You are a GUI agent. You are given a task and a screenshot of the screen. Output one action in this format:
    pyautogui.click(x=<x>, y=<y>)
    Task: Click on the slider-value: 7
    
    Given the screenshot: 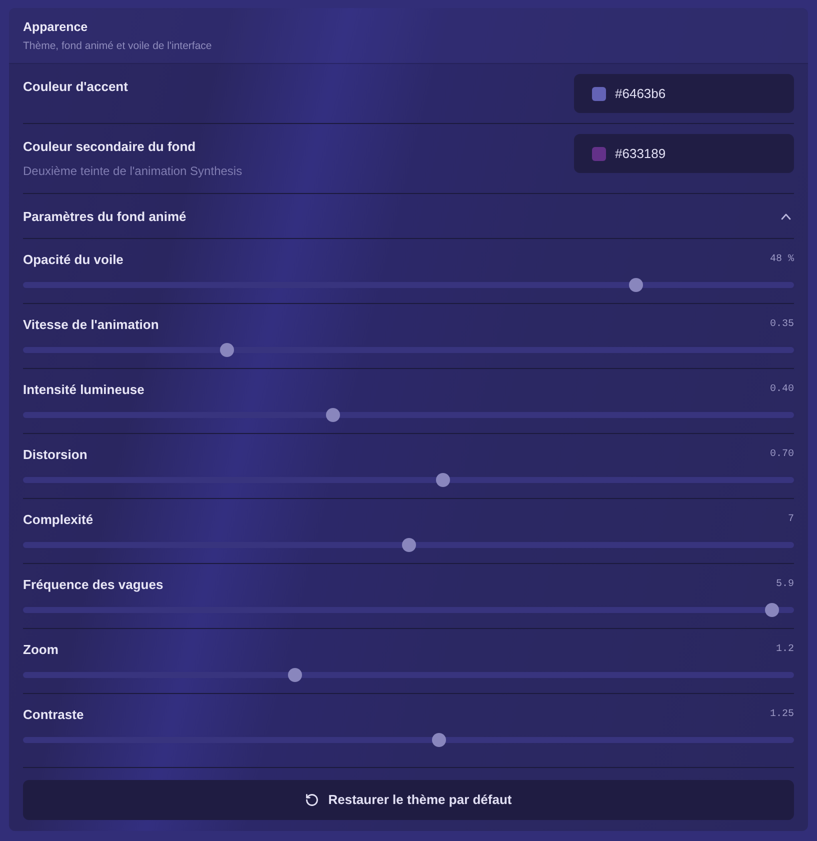 What is the action you would take?
    pyautogui.click(x=791, y=520)
    